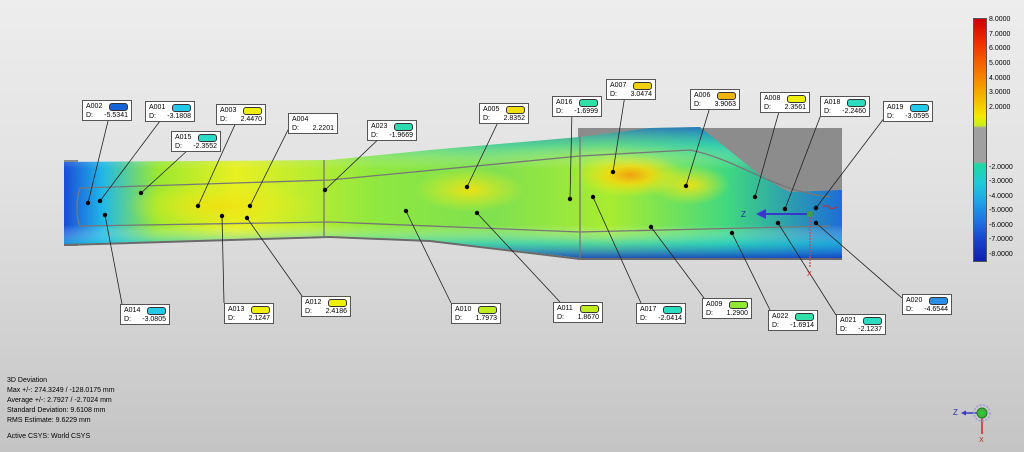  I want to click on callout-A008: A008 D: 2.3561, so click(785, 102).